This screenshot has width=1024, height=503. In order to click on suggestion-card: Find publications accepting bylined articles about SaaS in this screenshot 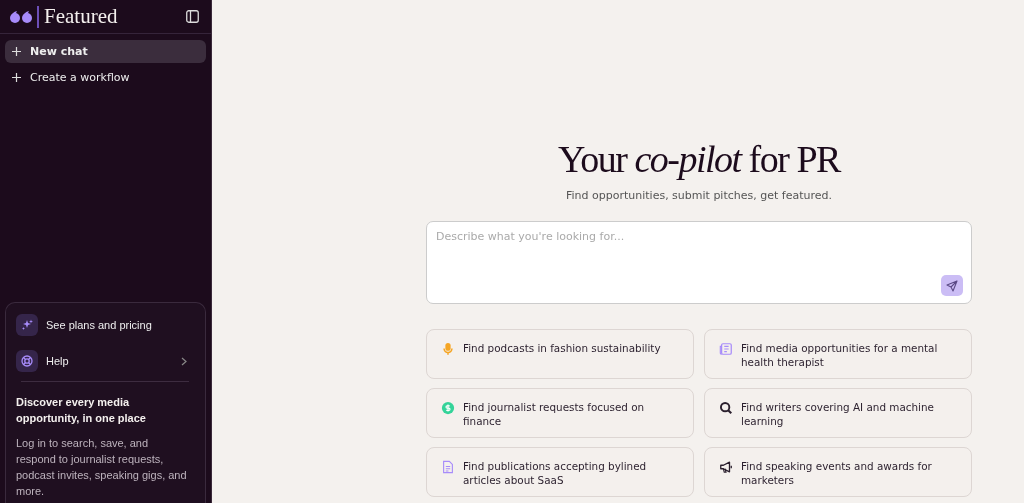, I will do `click(560, 472)`.